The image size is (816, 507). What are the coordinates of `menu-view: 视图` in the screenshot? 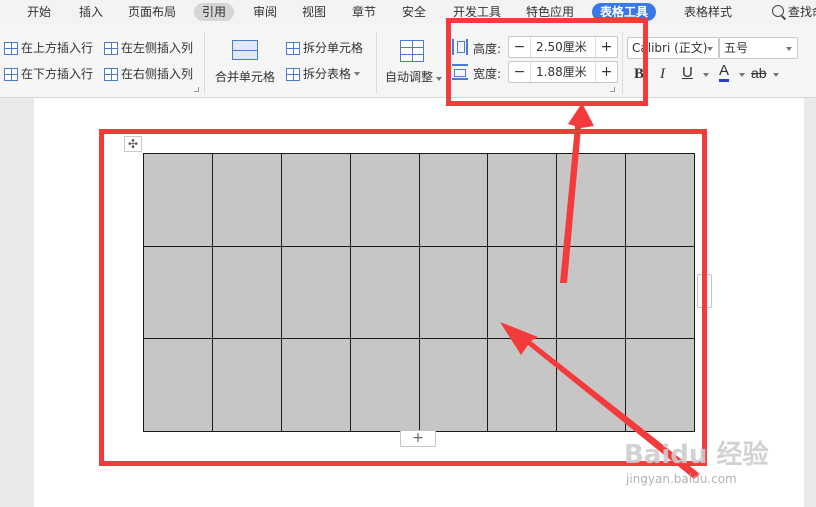 It's located at (314, 12).